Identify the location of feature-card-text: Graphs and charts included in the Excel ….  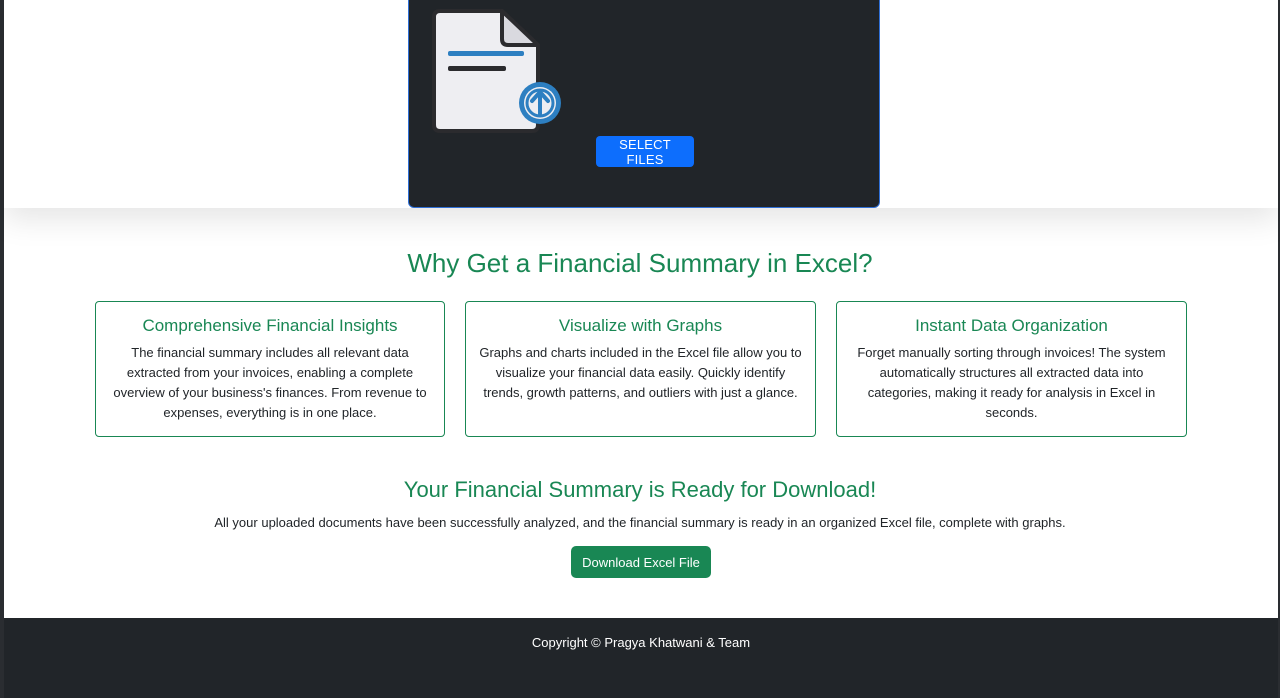
(640, 372).